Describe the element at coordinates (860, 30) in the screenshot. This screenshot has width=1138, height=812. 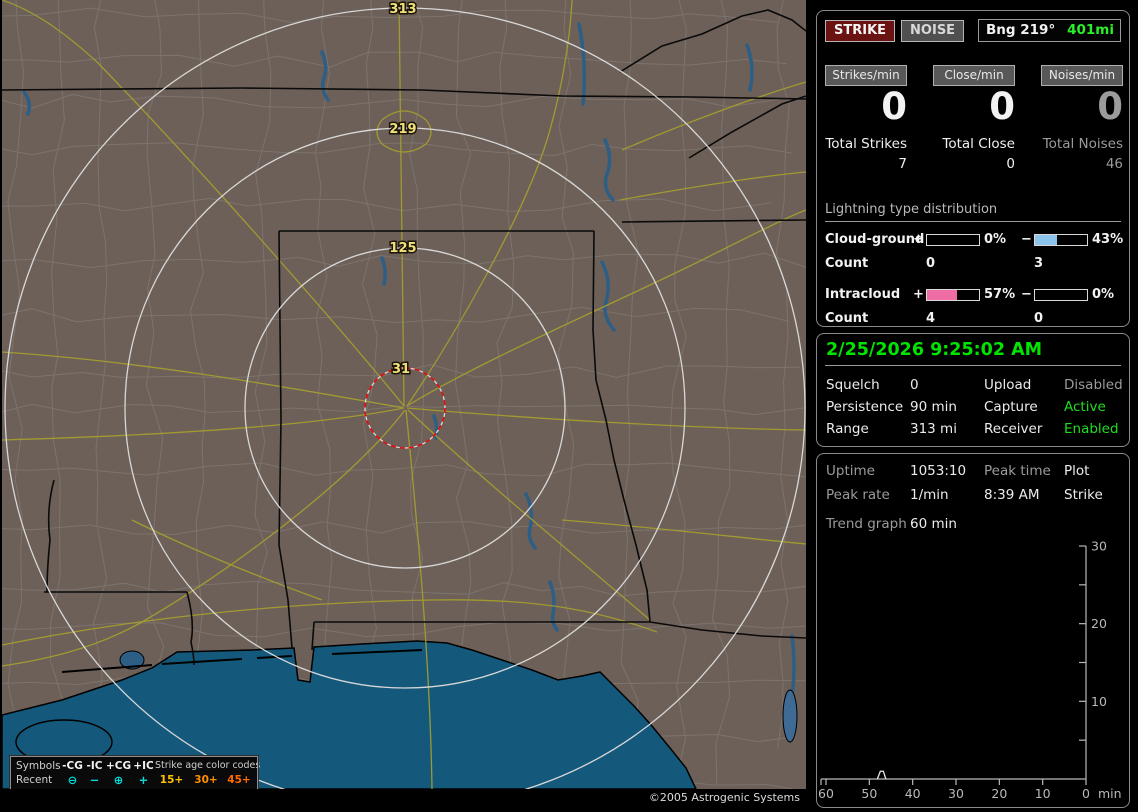
I see `strike-mode-button: STRIKE` at that location.